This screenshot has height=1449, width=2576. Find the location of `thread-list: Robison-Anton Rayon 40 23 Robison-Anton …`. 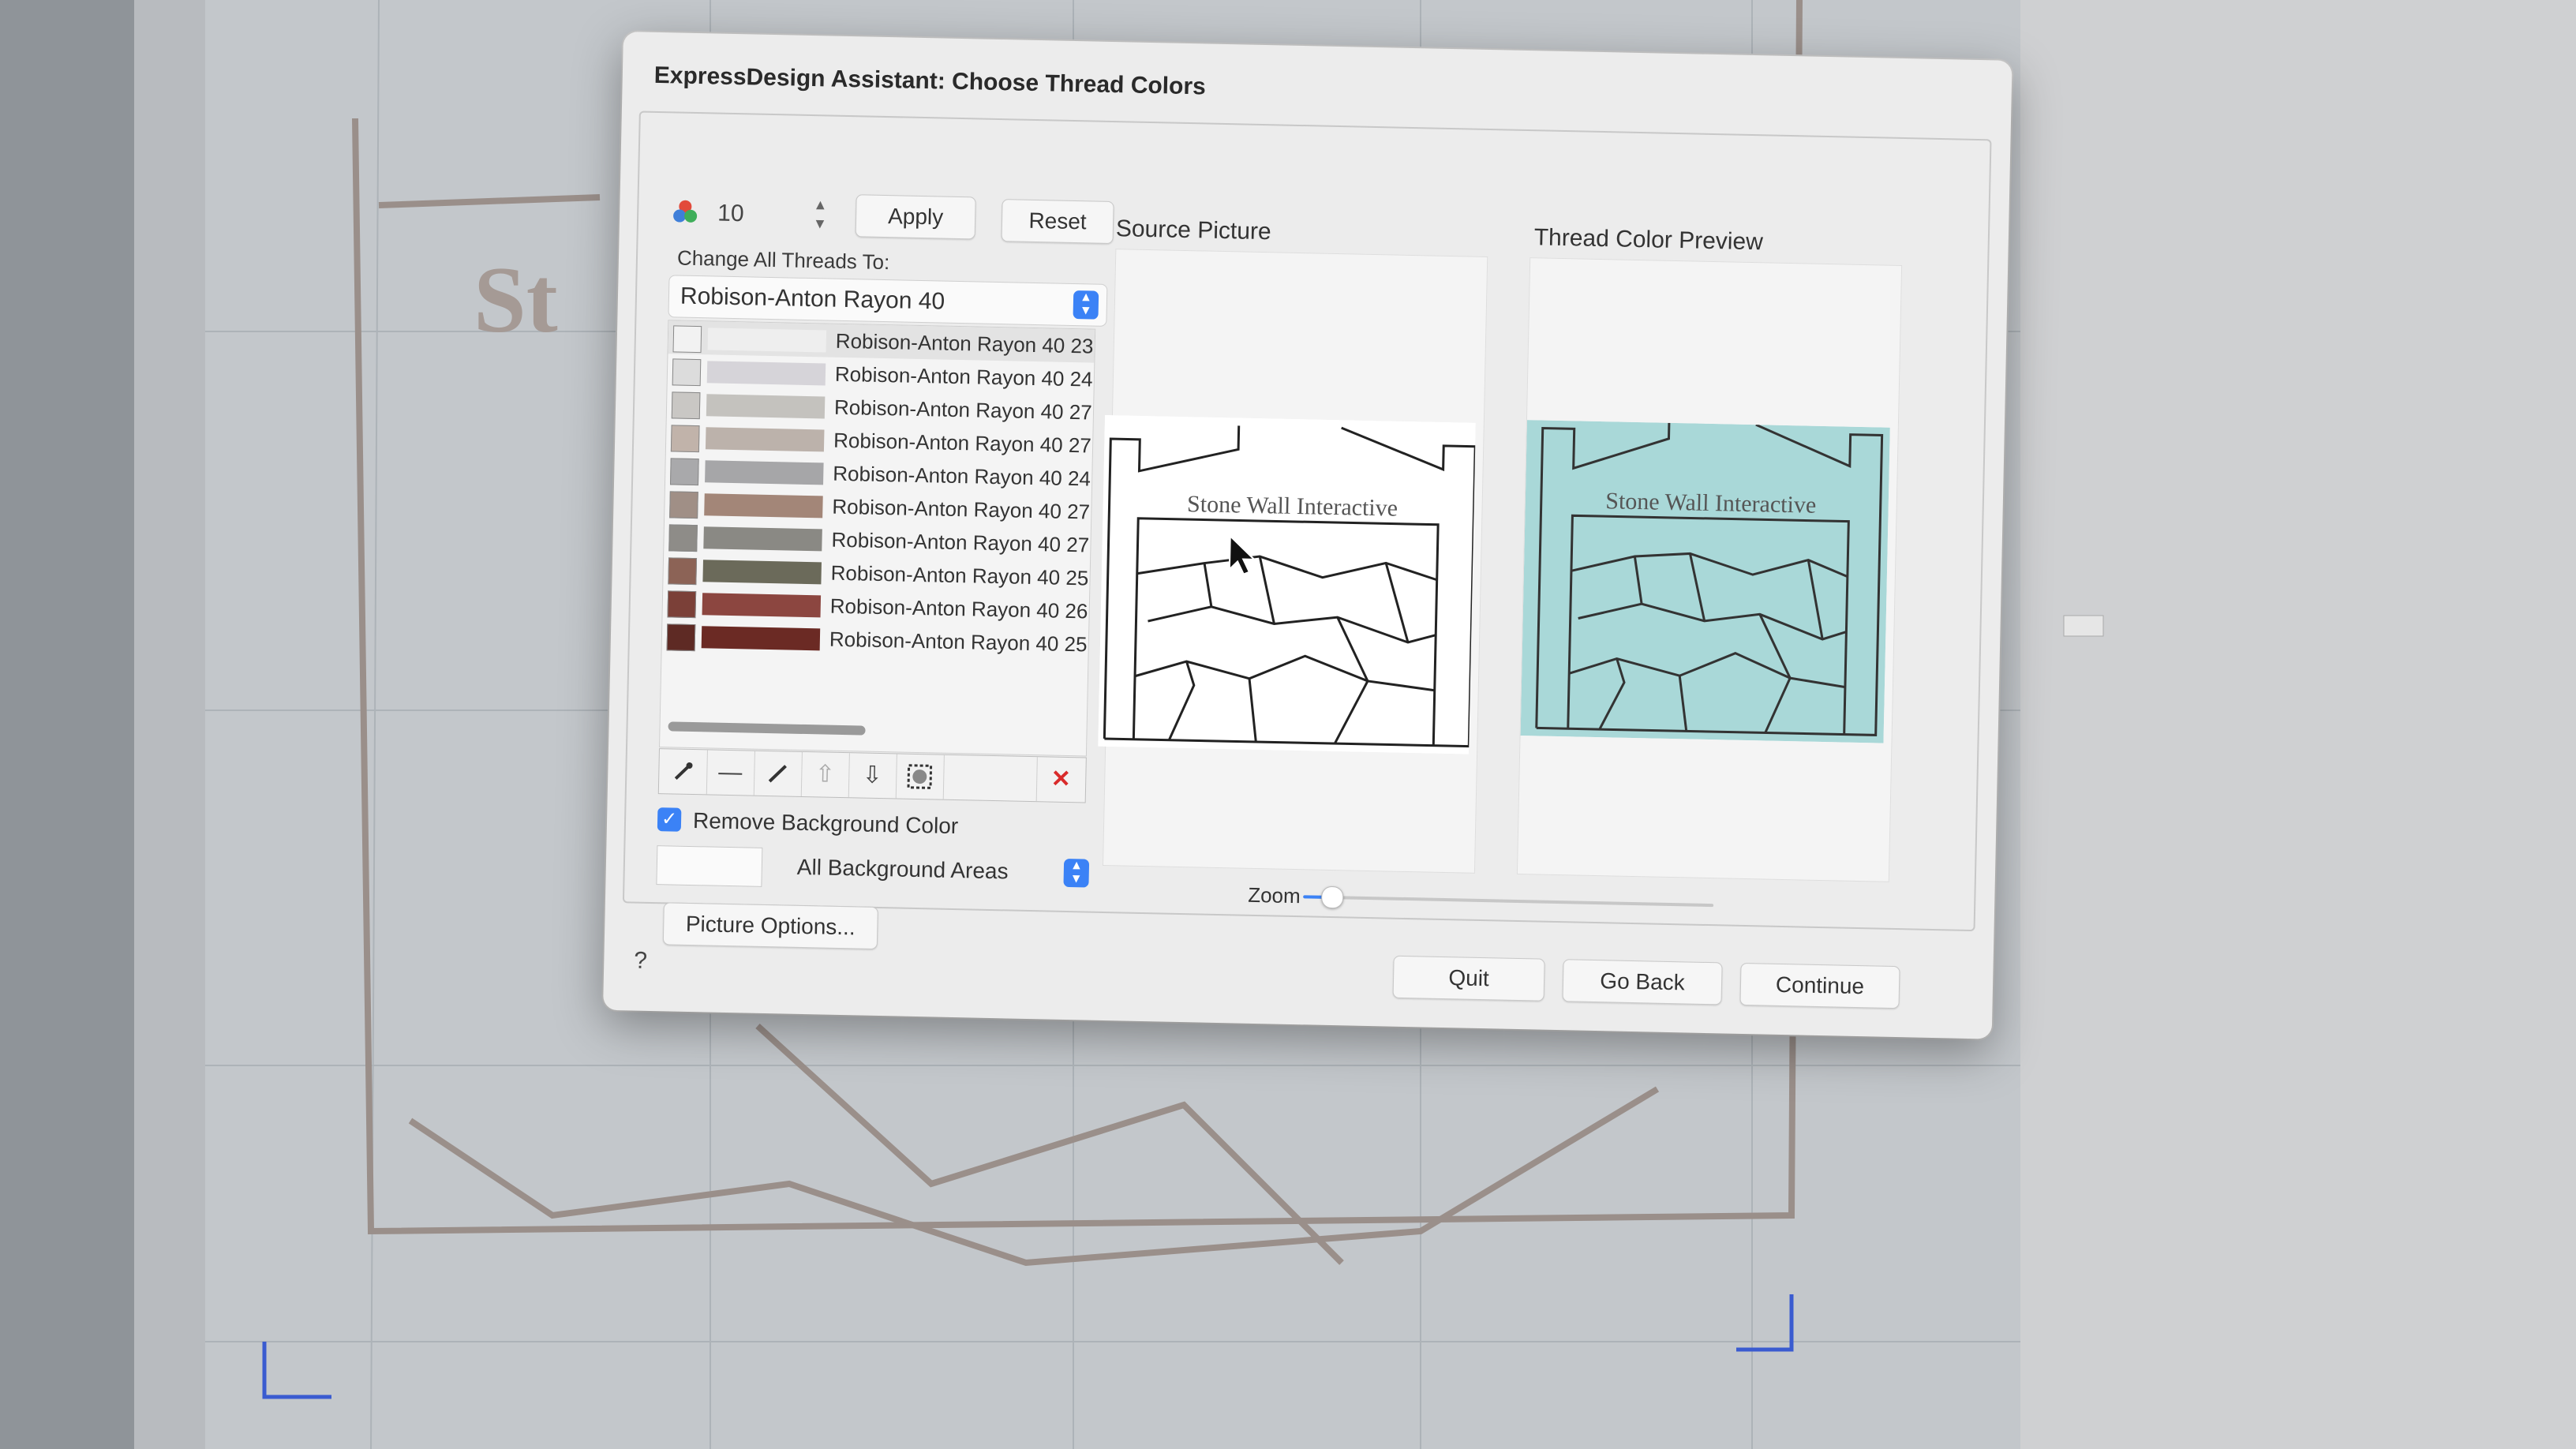

thread-list: Robison-Anton Rayon 40 23 Robison-Anton … is located at coordinates (877, 538).